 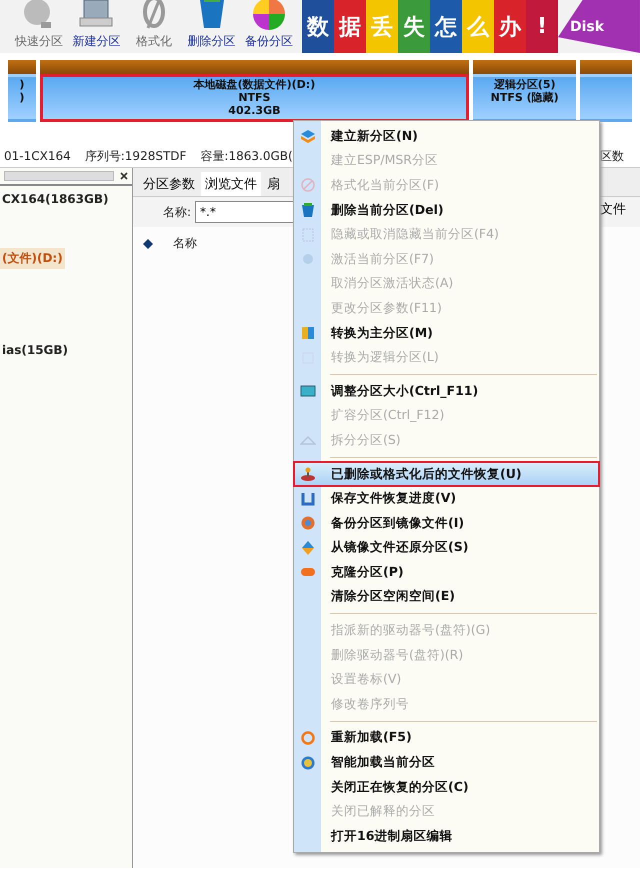 I want to click on partition-block: 本地磁盘(数据文件)(D:) NTFS 402.3GB, so click(x=254, y=91).